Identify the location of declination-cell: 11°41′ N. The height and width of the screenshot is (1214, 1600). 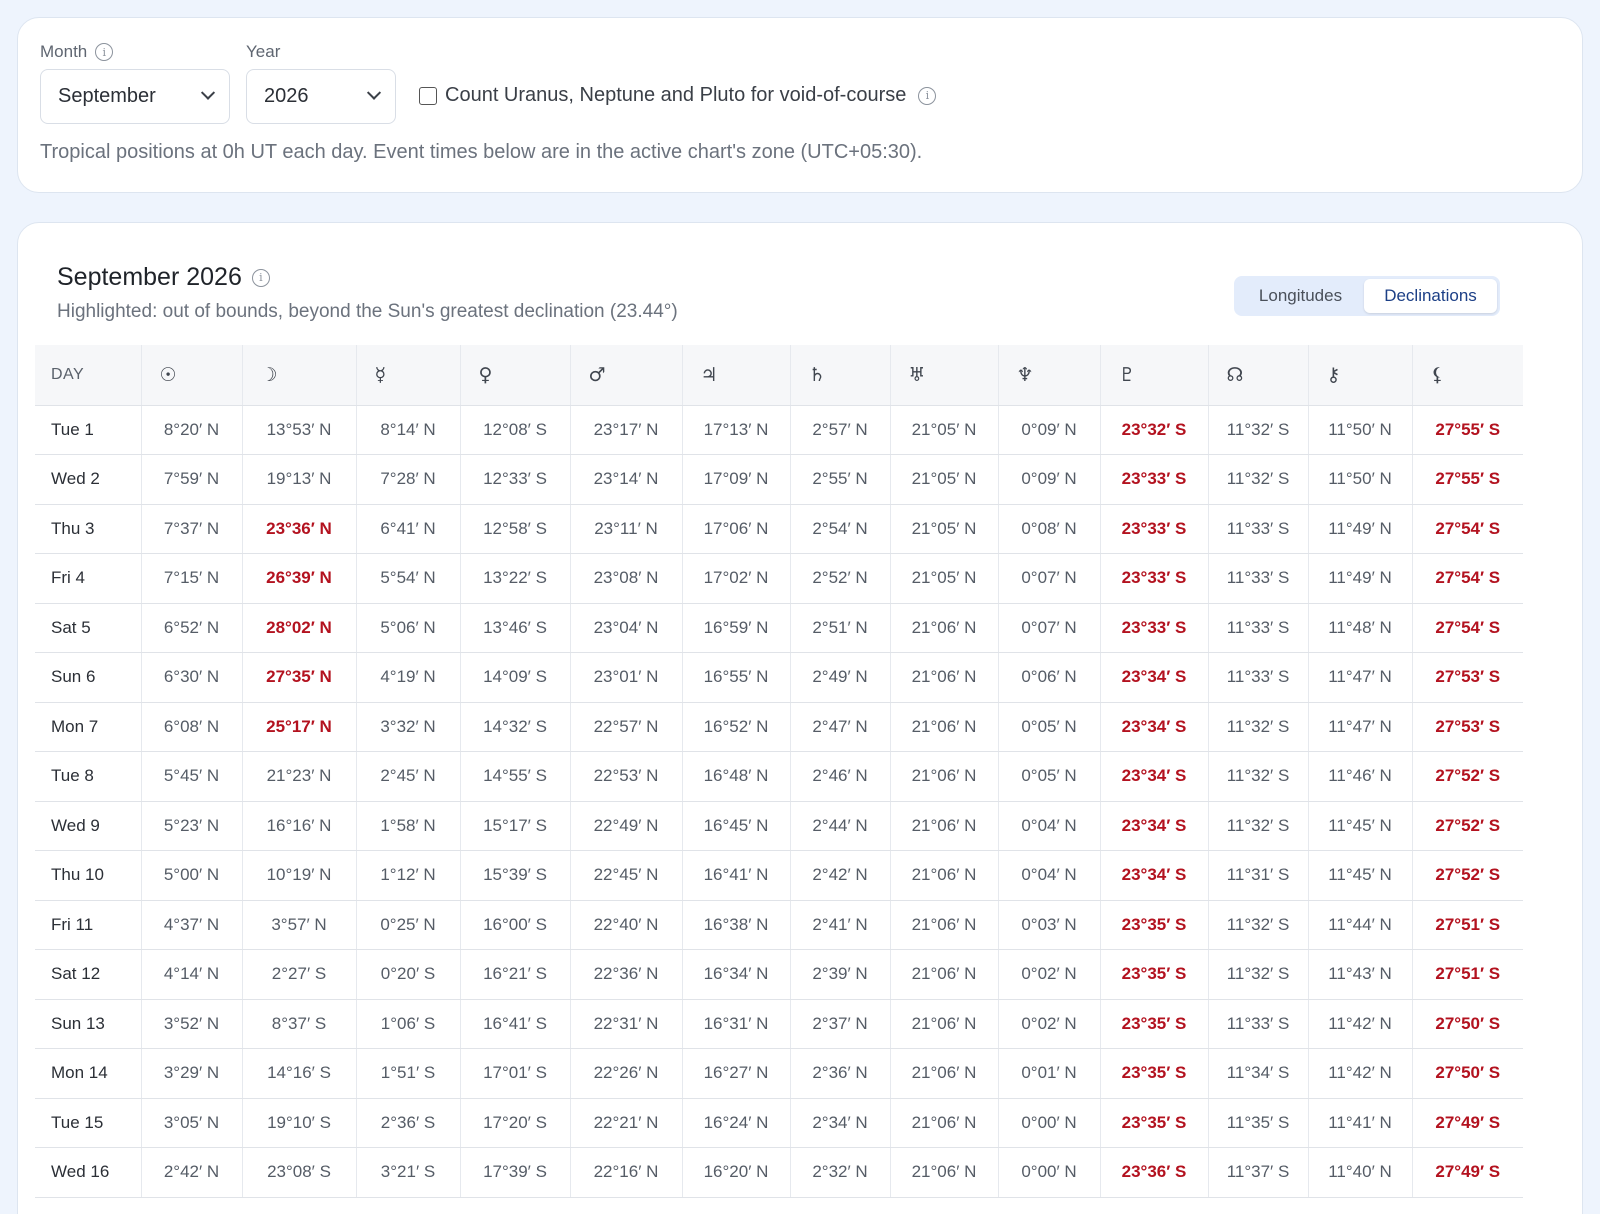
(1360, 1123).